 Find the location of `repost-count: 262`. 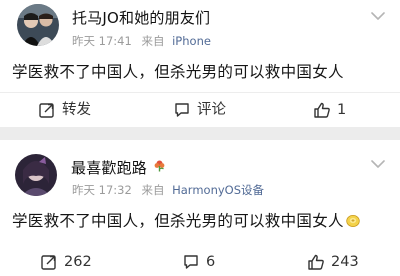

repost-count: 262 is located at coordinates (78, 262).